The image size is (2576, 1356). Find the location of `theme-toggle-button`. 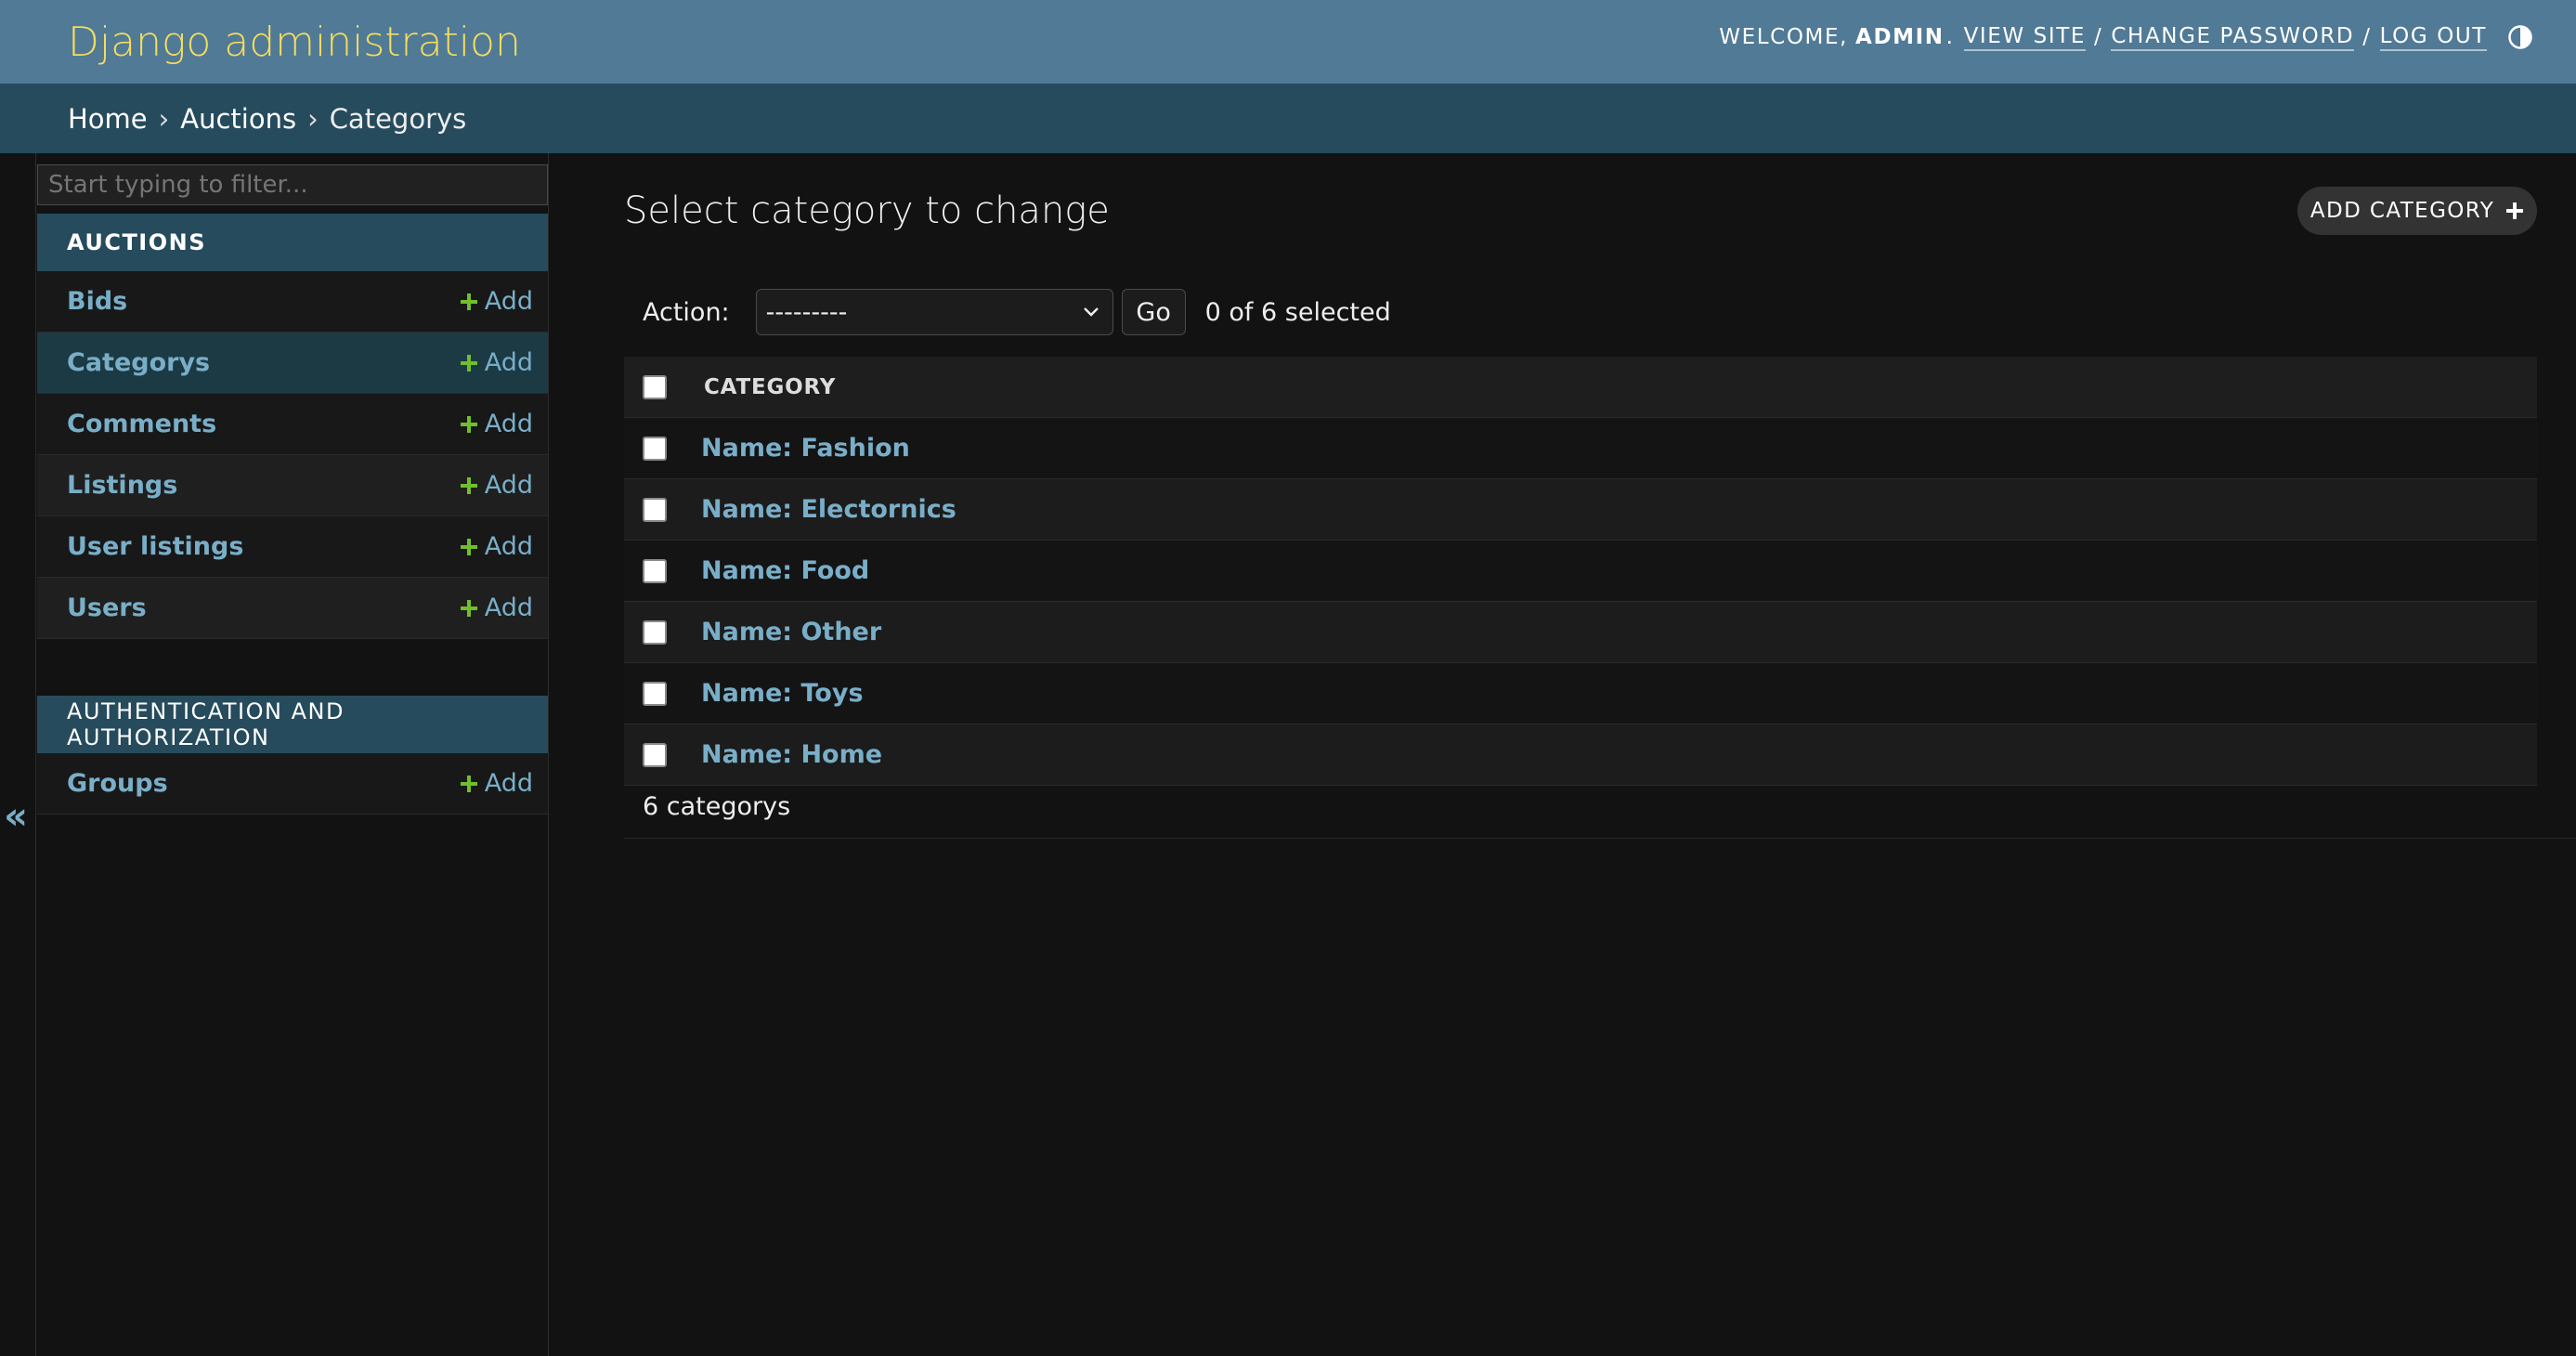

theme-toggle-button is located at coordinates (2520, 37).